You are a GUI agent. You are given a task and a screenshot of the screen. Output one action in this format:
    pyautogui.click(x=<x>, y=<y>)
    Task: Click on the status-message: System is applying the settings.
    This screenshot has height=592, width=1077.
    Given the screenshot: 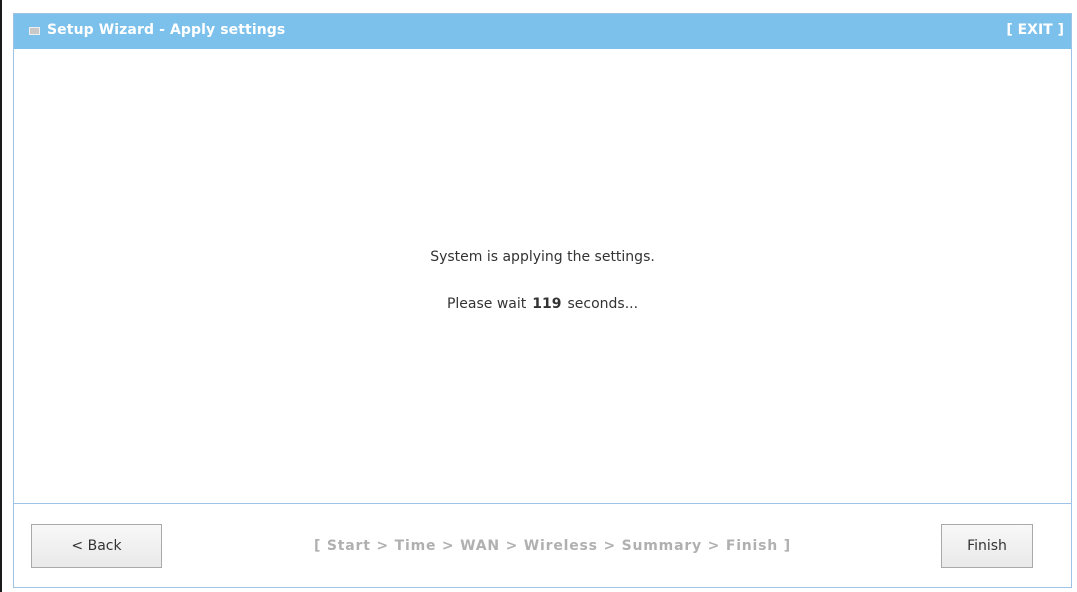 What is the action you would take?
    pyautogui.click(x=542, y=257)
    